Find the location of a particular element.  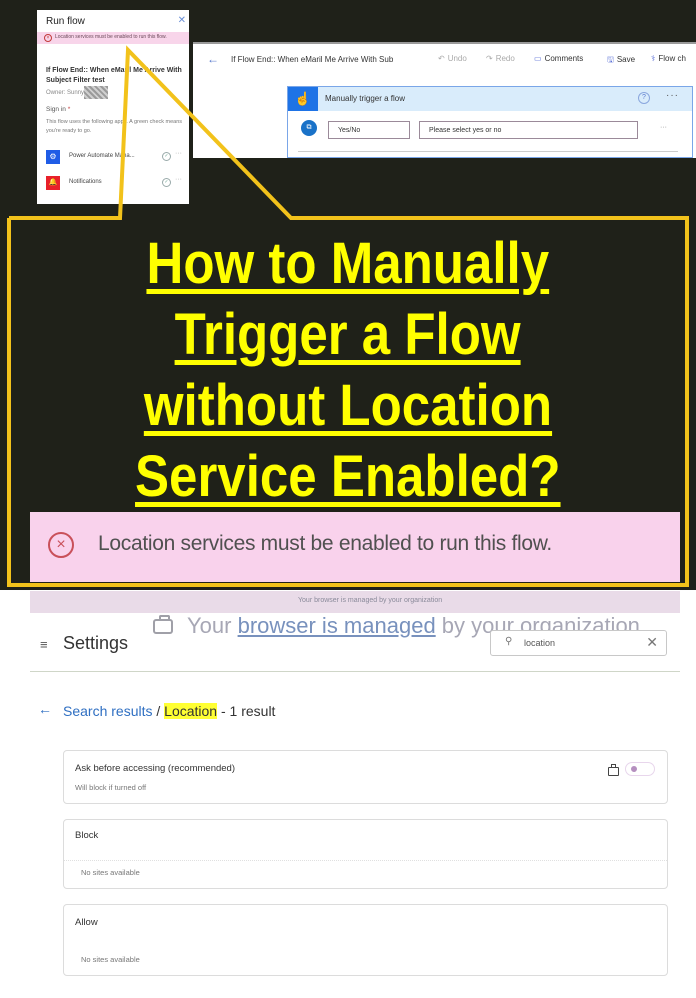

breadcrumb-result-count: - 1 result is located at coordinates (246, 711).